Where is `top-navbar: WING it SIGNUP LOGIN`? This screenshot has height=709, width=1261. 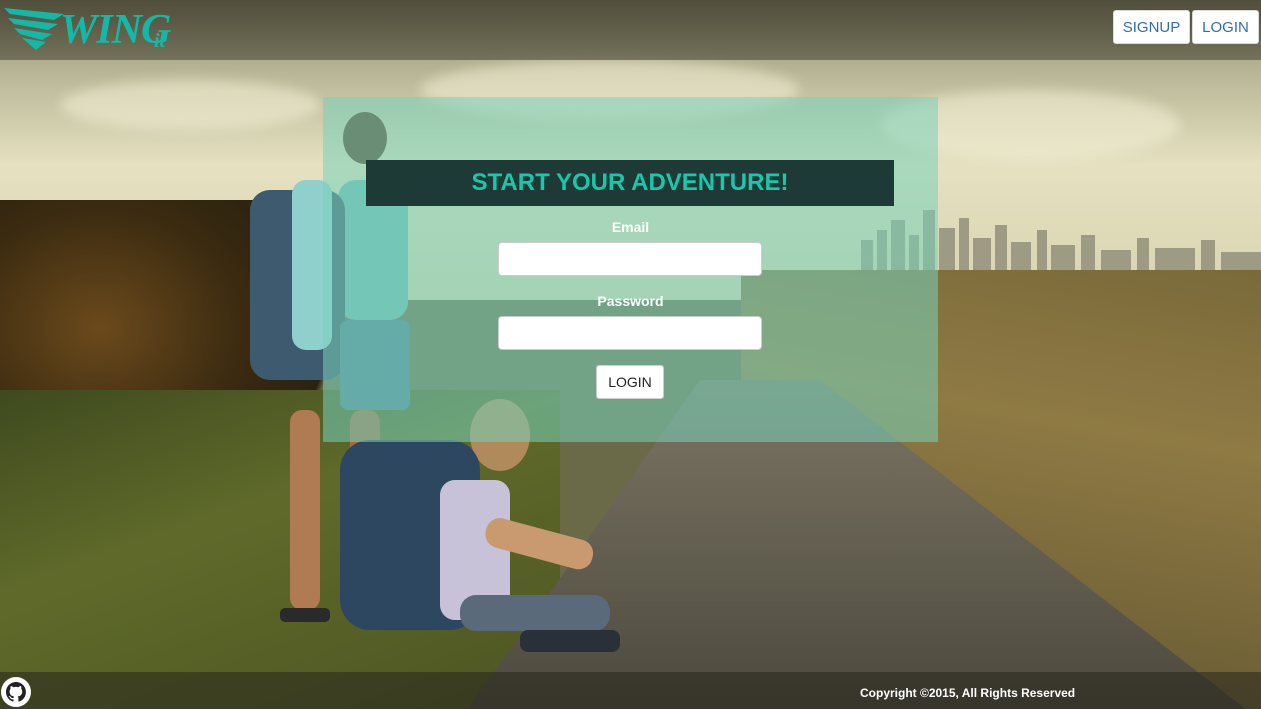
top-navbar: WING it SIGNUP LOGIN is located at coordinates (630, 30).